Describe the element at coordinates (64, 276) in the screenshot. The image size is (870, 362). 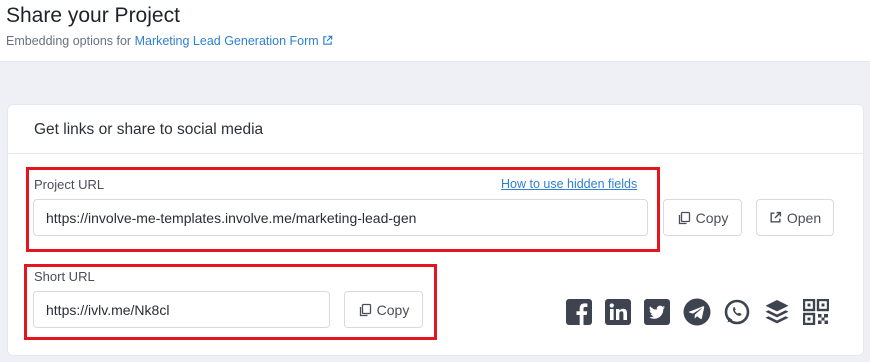
I see `short-url-label: Short URL` at that location.